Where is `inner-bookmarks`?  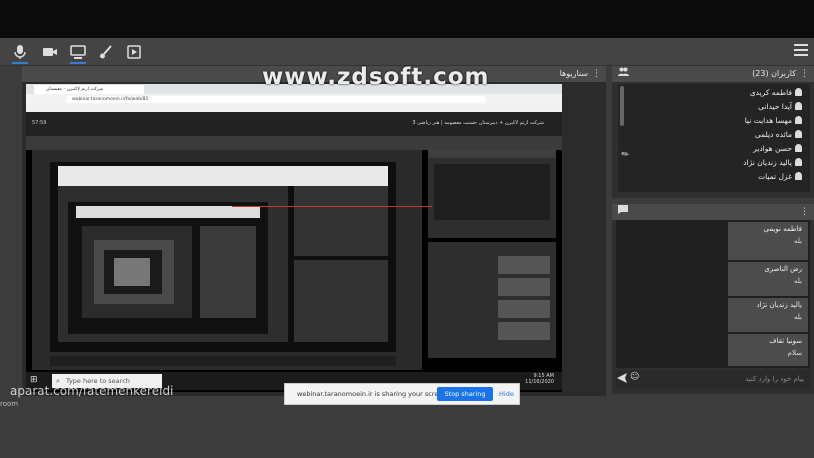
inner-bookmarks is located at coordinates (294, 108).